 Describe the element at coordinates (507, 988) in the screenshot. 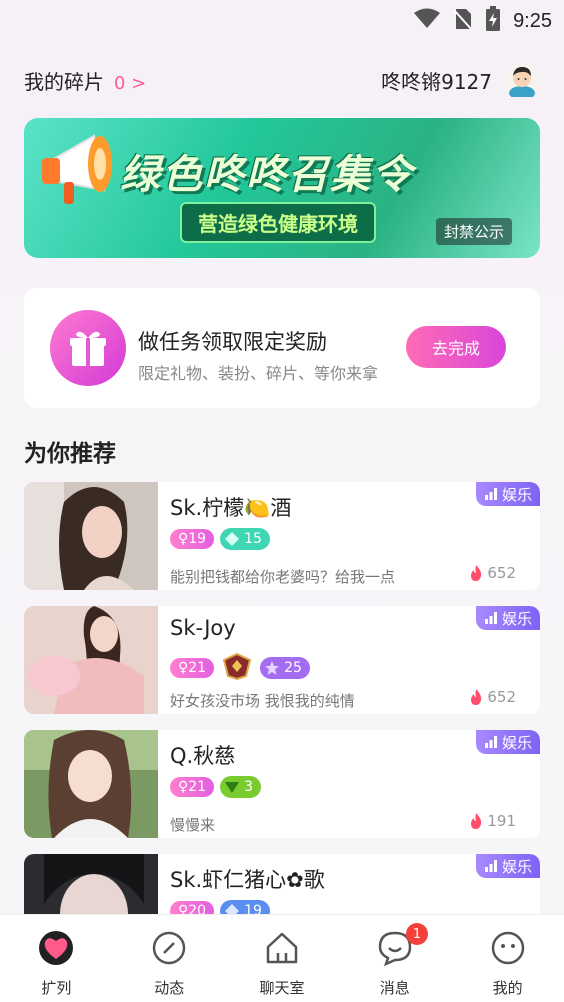

I see `nav-label: 我的` at that location.